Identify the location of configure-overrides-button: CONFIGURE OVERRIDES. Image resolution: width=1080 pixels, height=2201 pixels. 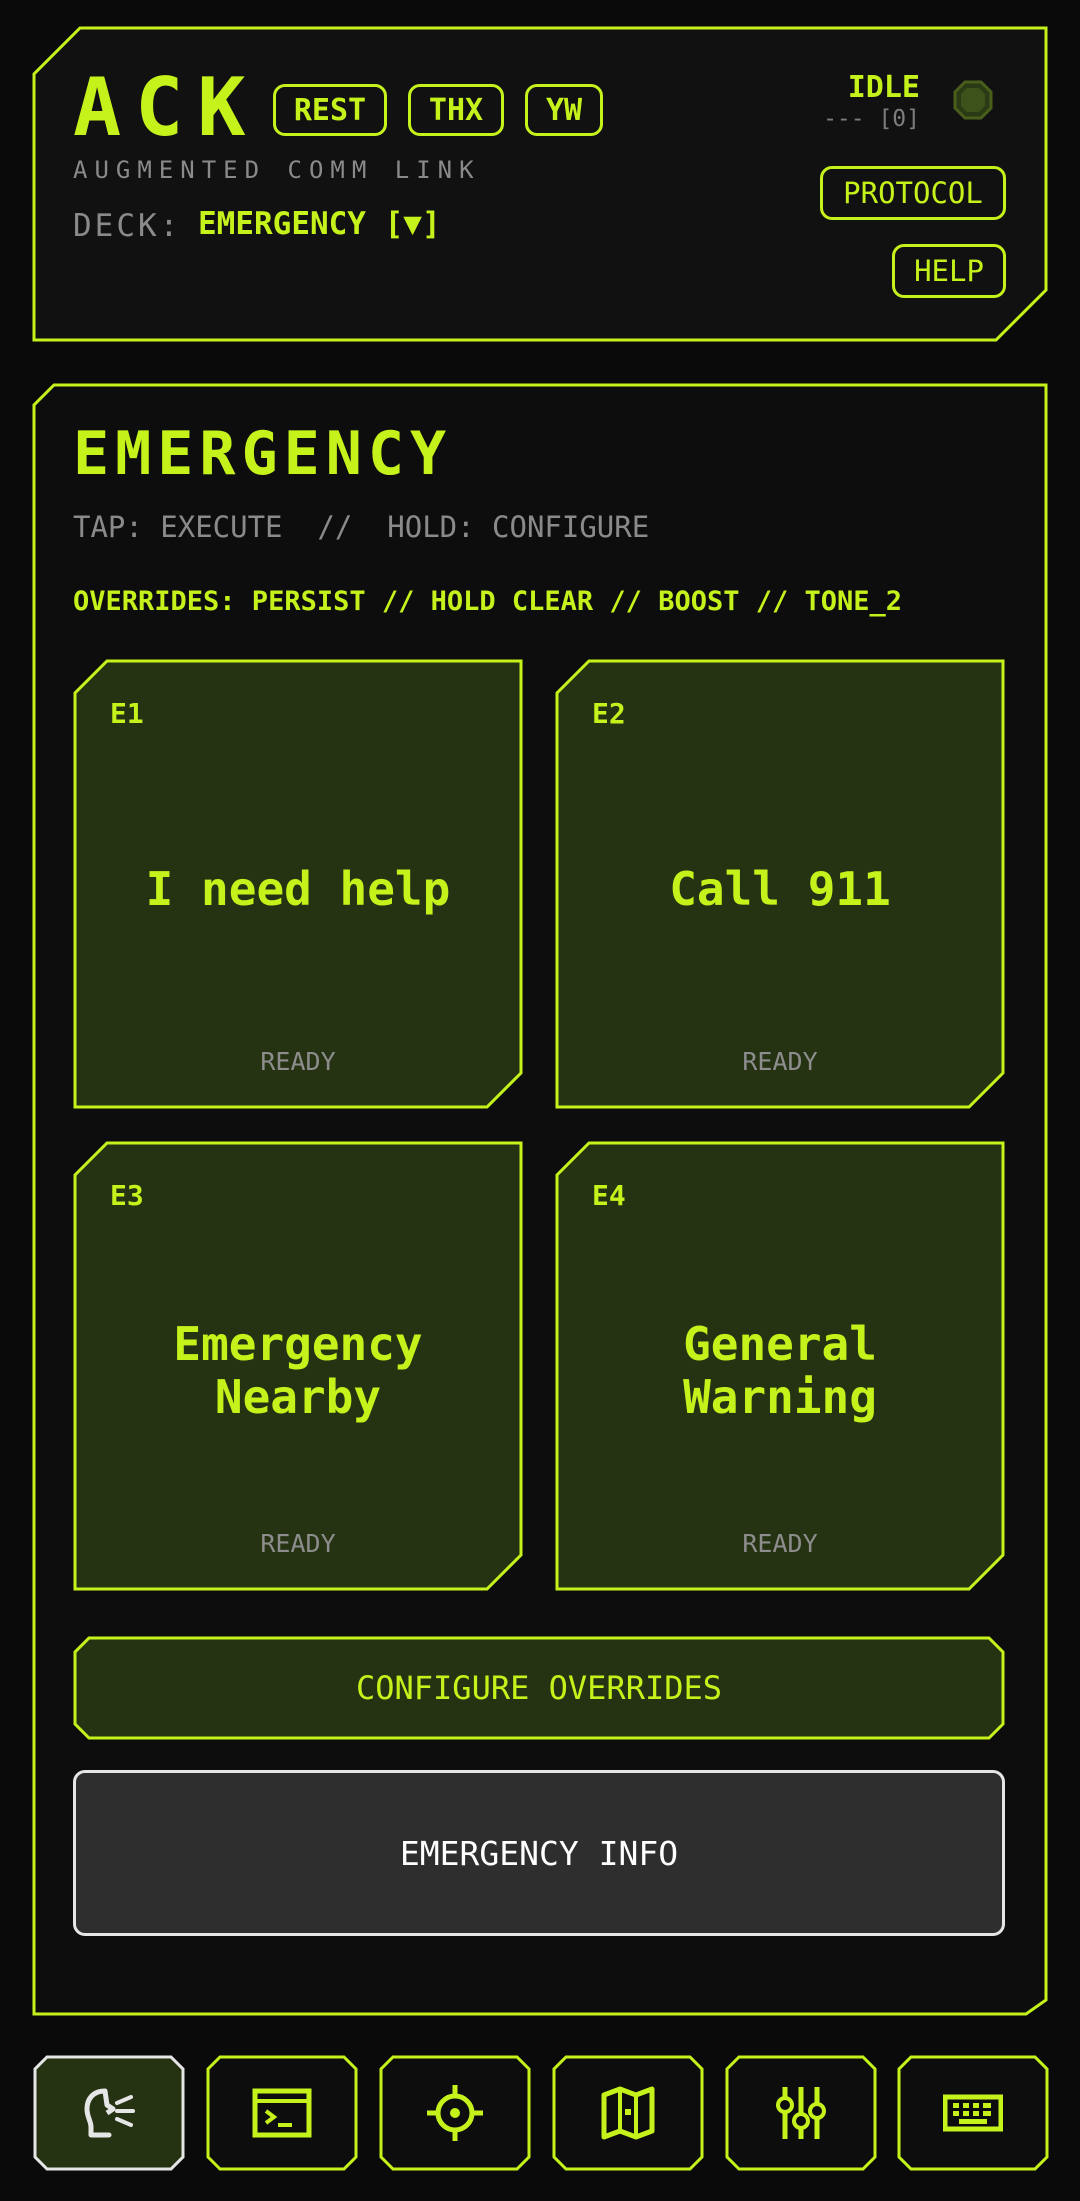
(539, 1688).